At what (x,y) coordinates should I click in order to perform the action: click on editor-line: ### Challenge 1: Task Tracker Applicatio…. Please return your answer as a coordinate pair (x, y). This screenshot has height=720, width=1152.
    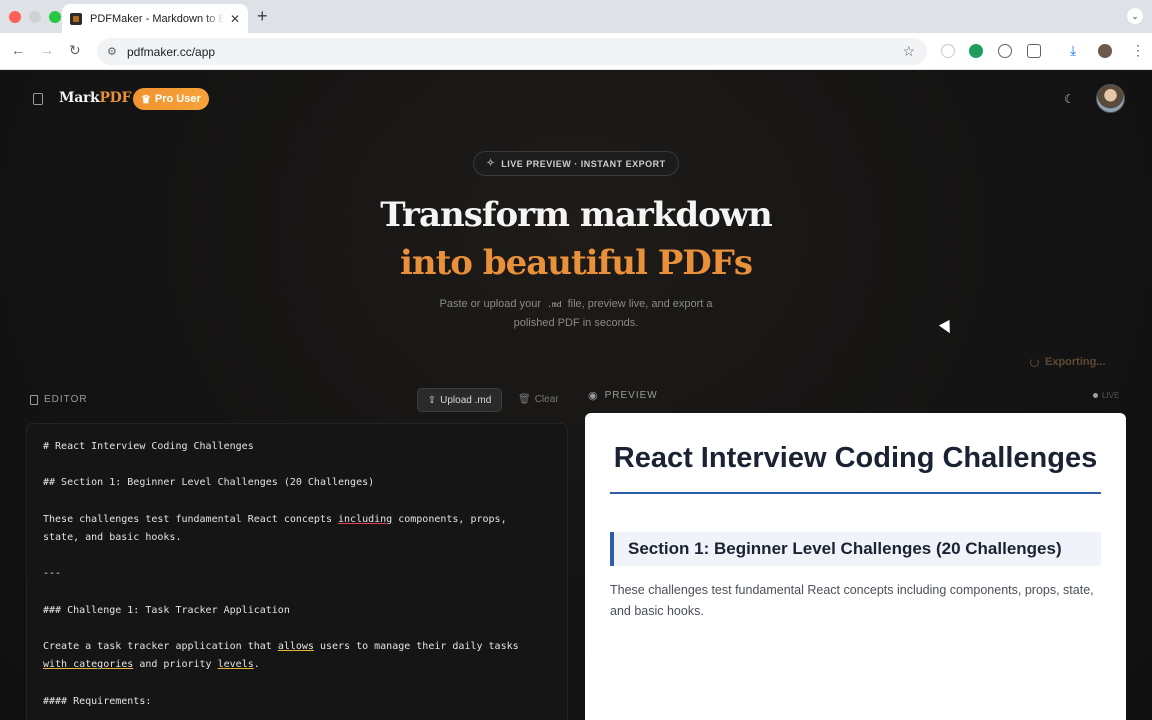
    Looking at the image, I should click on (166, 610).